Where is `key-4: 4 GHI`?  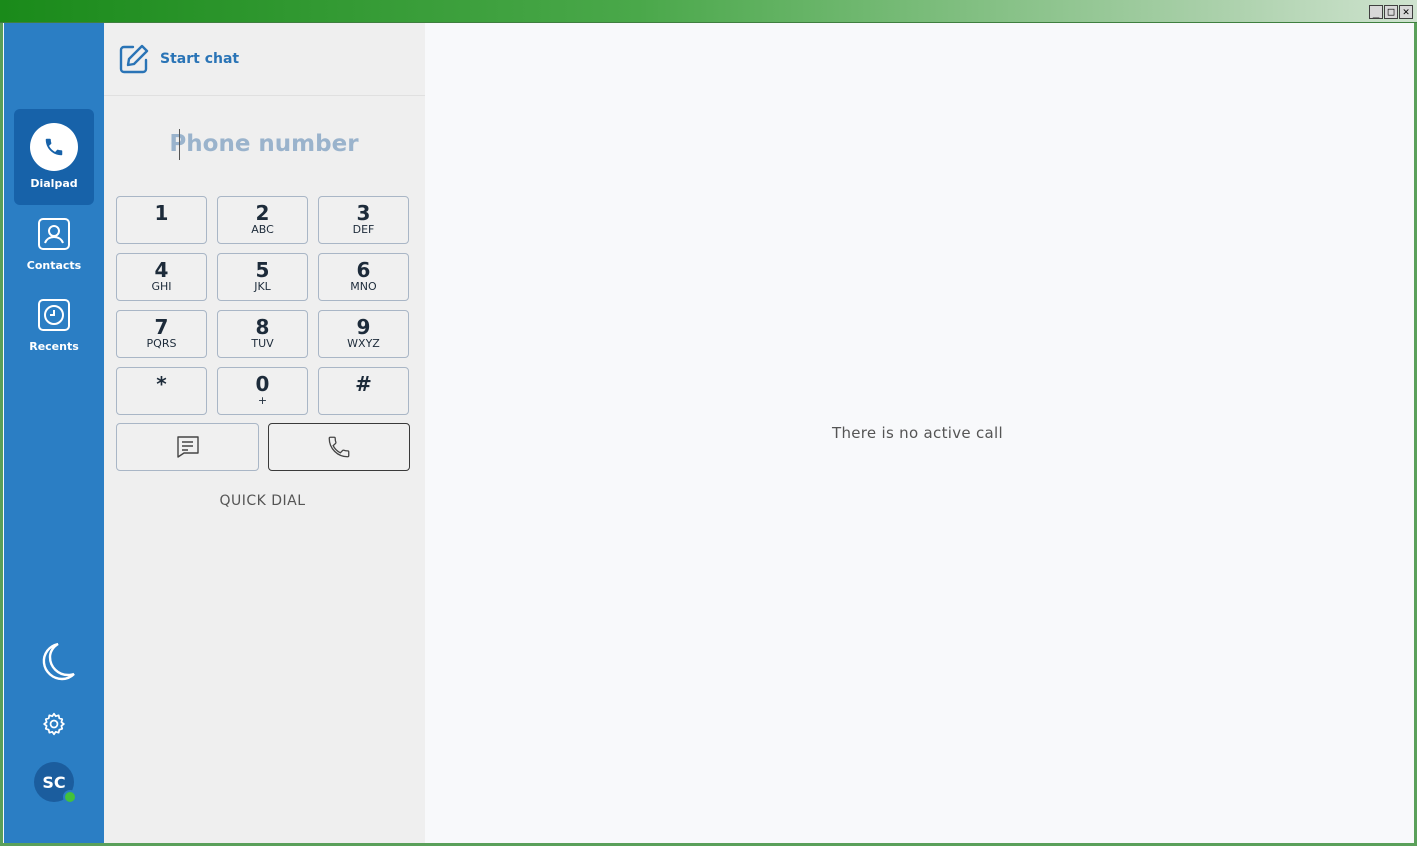
key-4: 4 GHI is located at coordinates (161, 277).